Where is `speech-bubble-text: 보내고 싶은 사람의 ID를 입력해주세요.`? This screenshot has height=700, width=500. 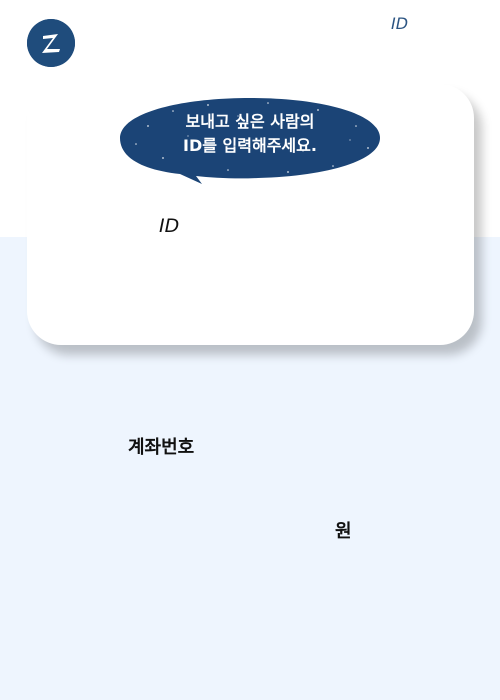 speech-bubble-text: 보내고 싶은 사람의 ID를 입력해주세요. is located at coordinates (250, 134).